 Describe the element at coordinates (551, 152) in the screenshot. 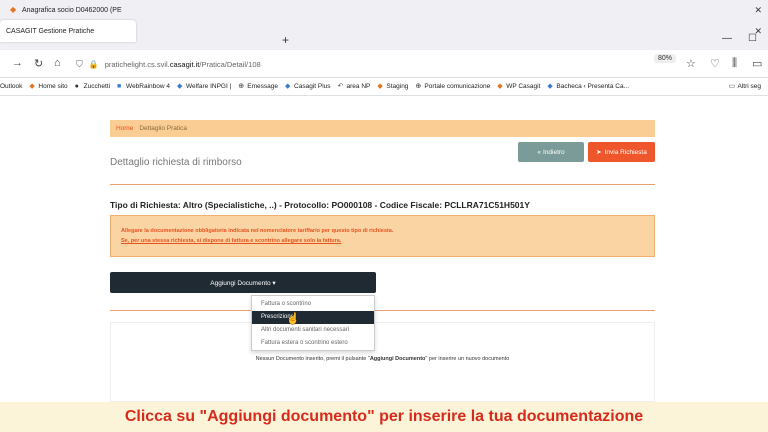

I see `back-button: «Indietro` at that location.